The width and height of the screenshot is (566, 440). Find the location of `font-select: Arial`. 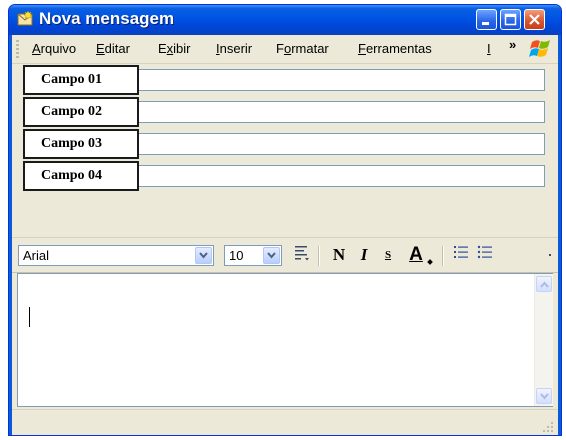

font-select: Arial is located at coordinates (116, 255).